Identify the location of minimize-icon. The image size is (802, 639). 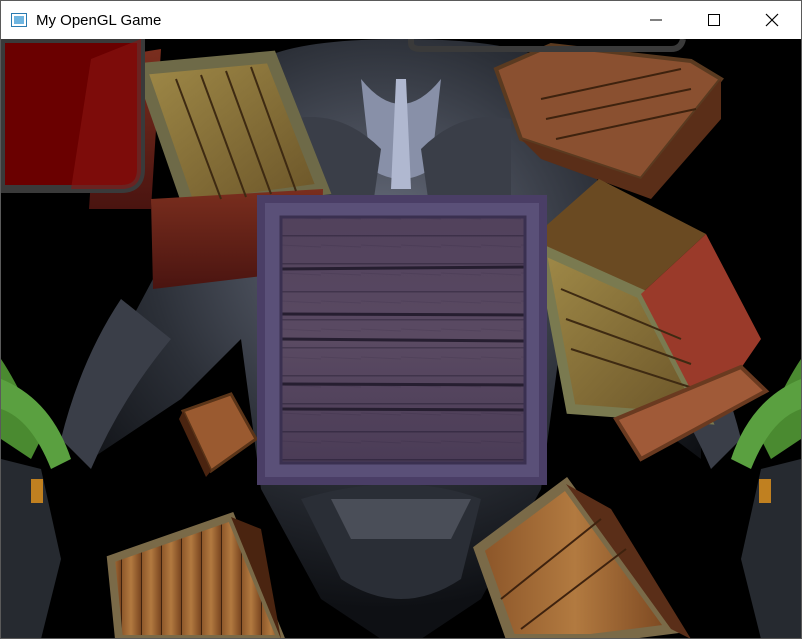
(656, 20).